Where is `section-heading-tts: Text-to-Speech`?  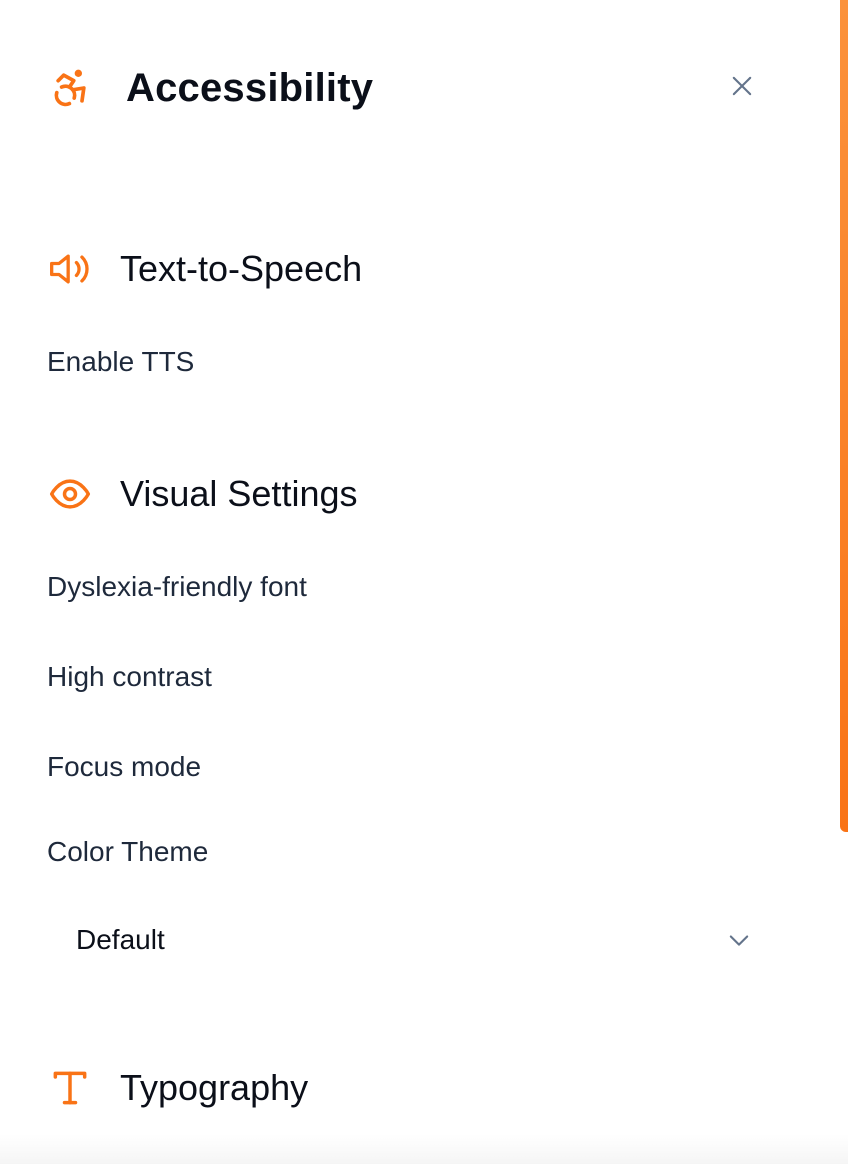 section-heading-tts: Text-to-Speech is located at coordinates (205, 269).